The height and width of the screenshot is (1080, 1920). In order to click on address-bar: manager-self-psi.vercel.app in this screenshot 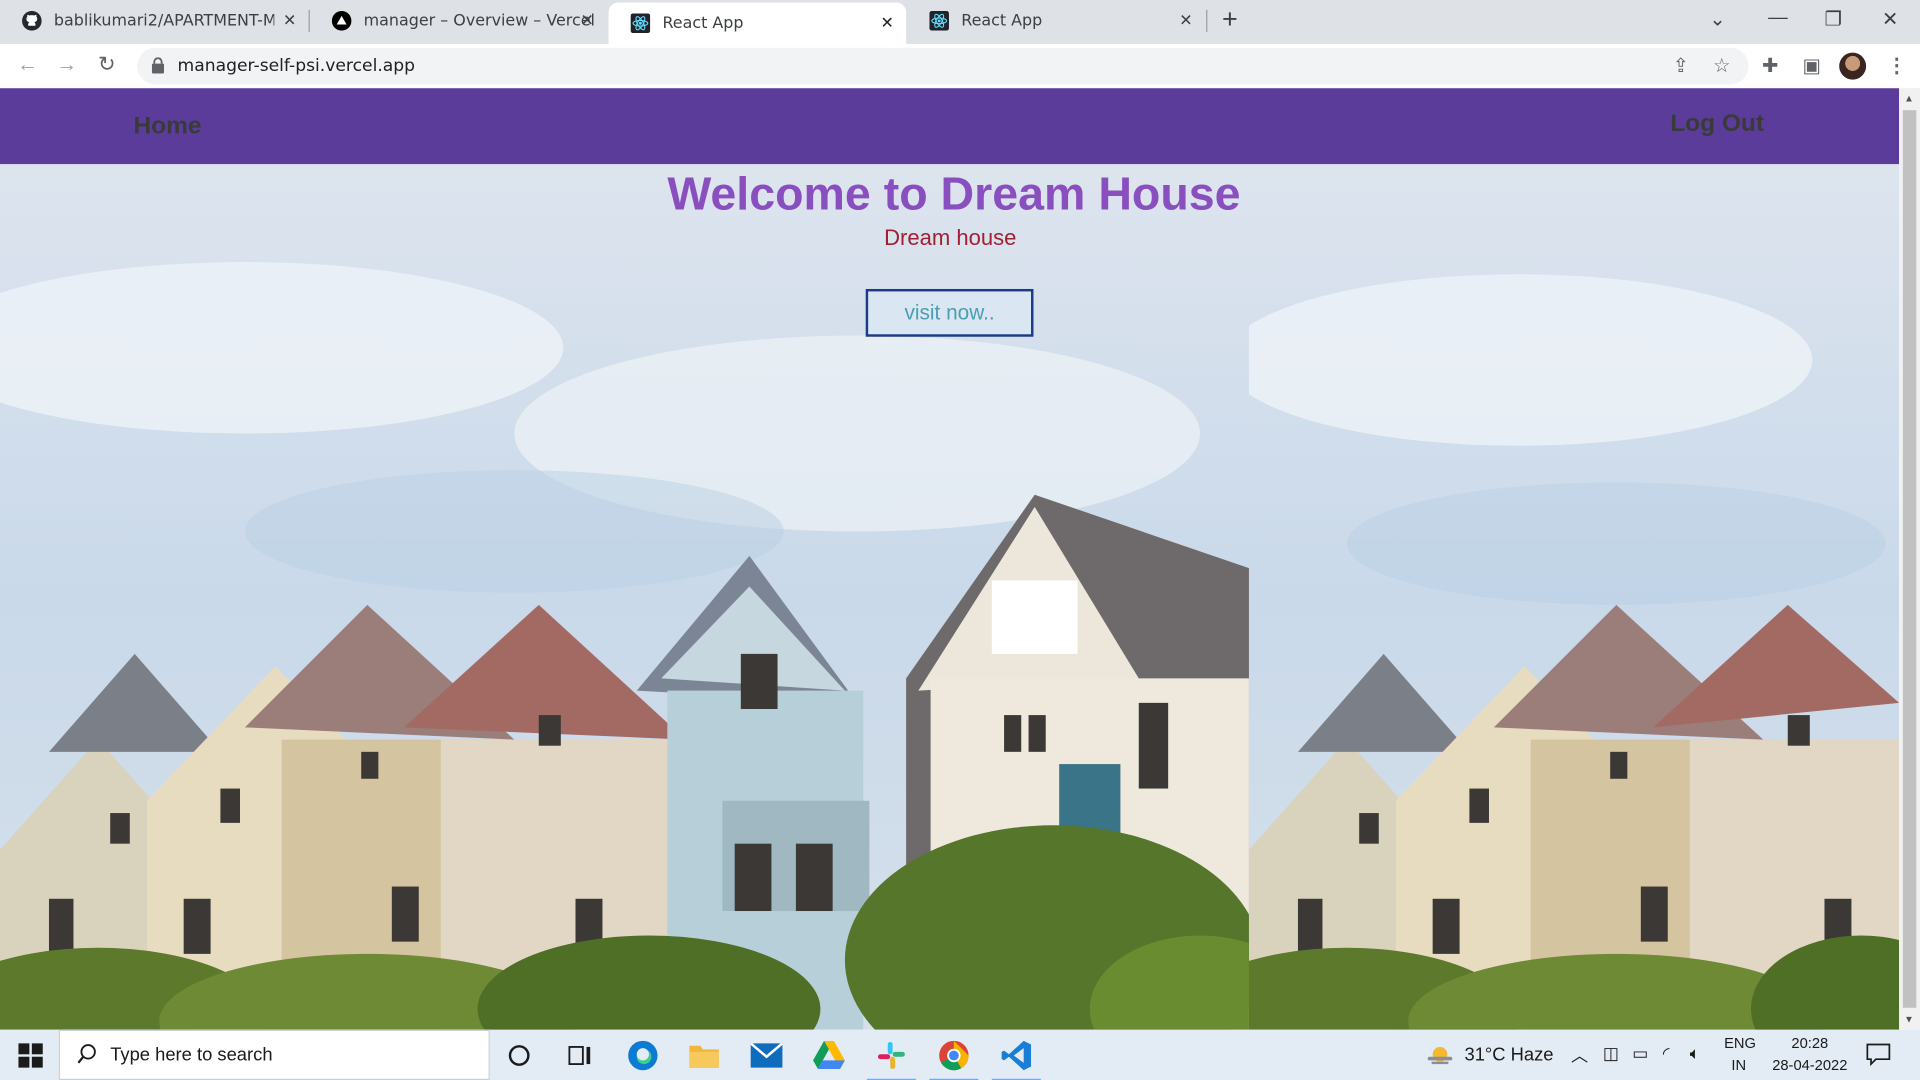, I will do `click(943, 66)`.